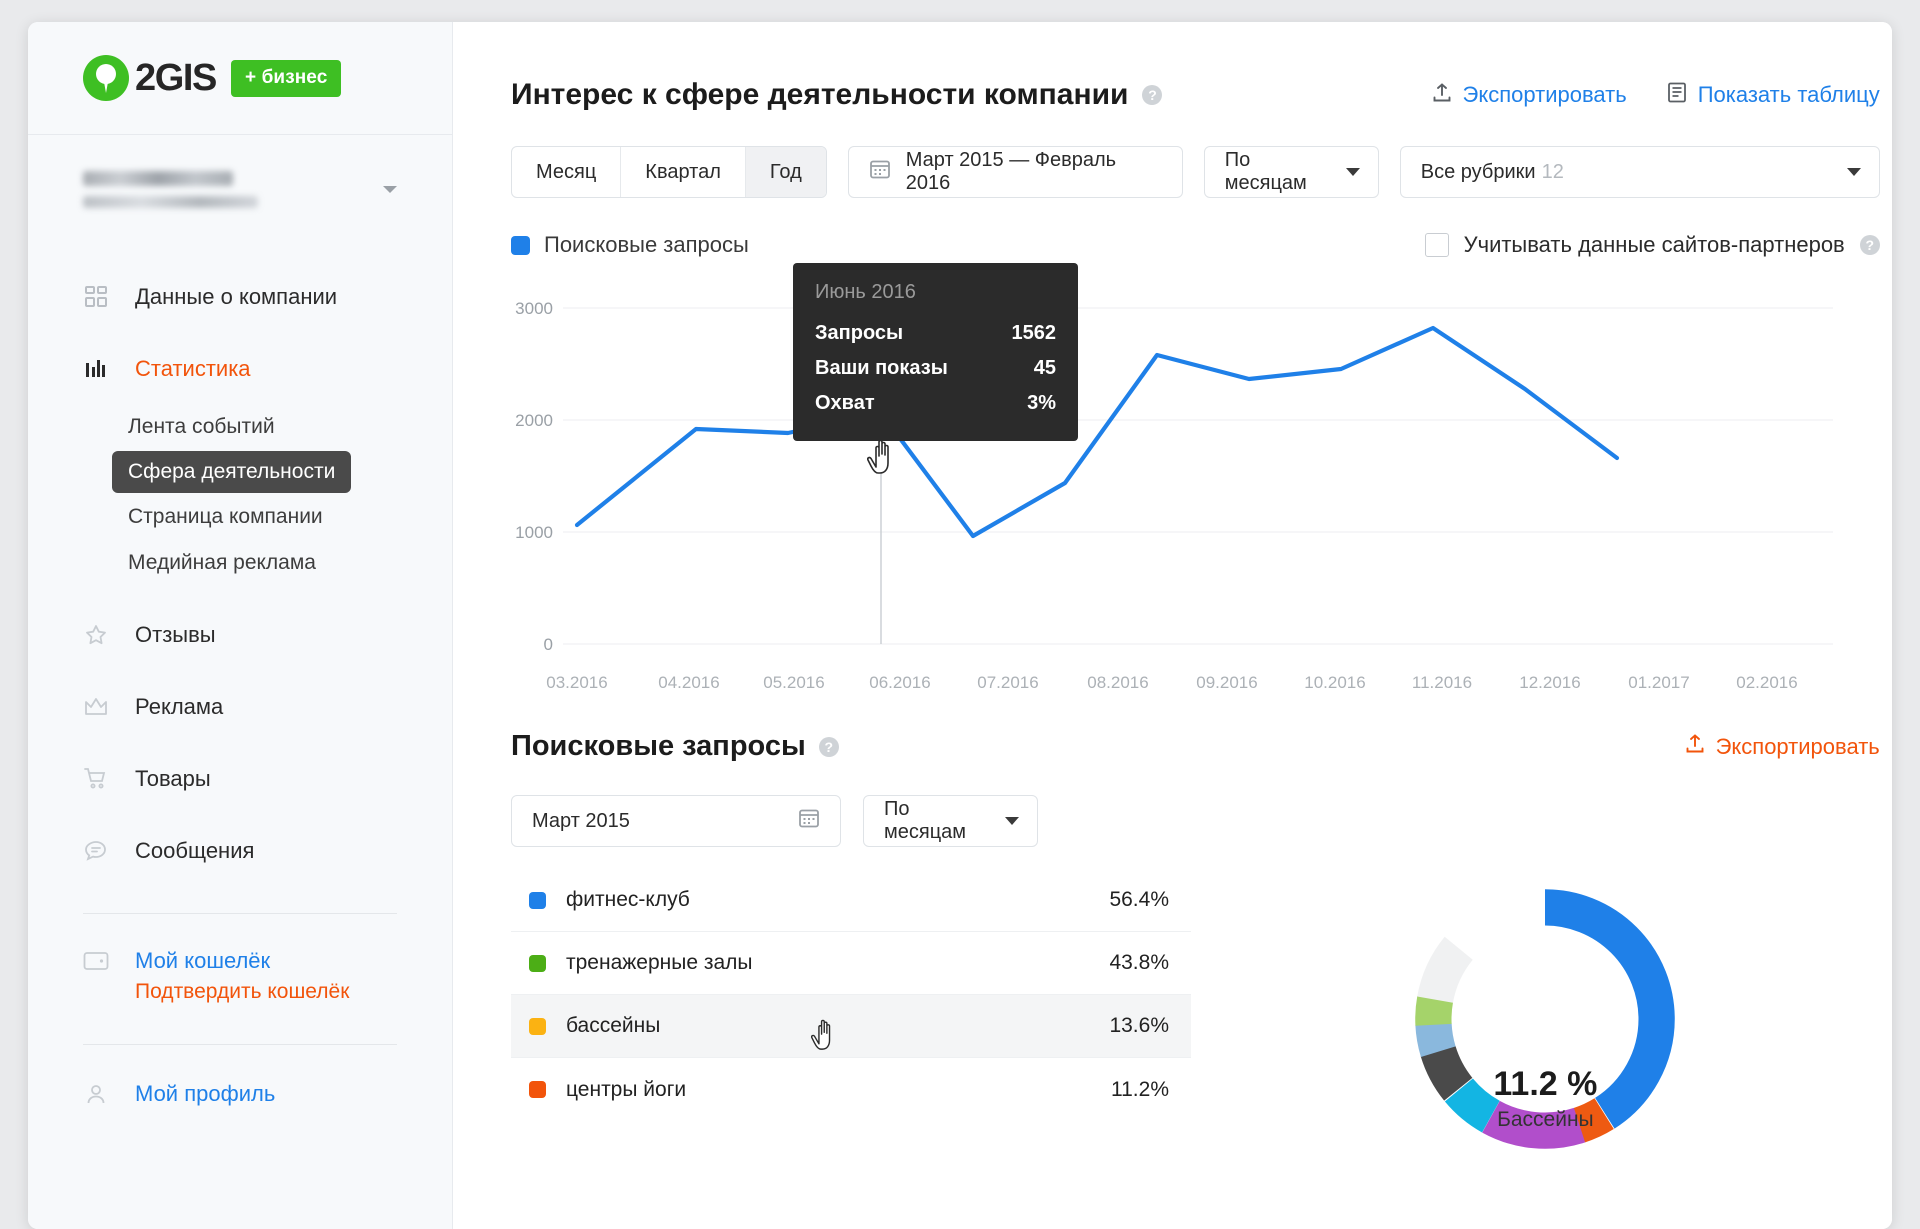 This screenshot has width=1920, height=1229. I want to click on upload-icon, so click(1695, 746).